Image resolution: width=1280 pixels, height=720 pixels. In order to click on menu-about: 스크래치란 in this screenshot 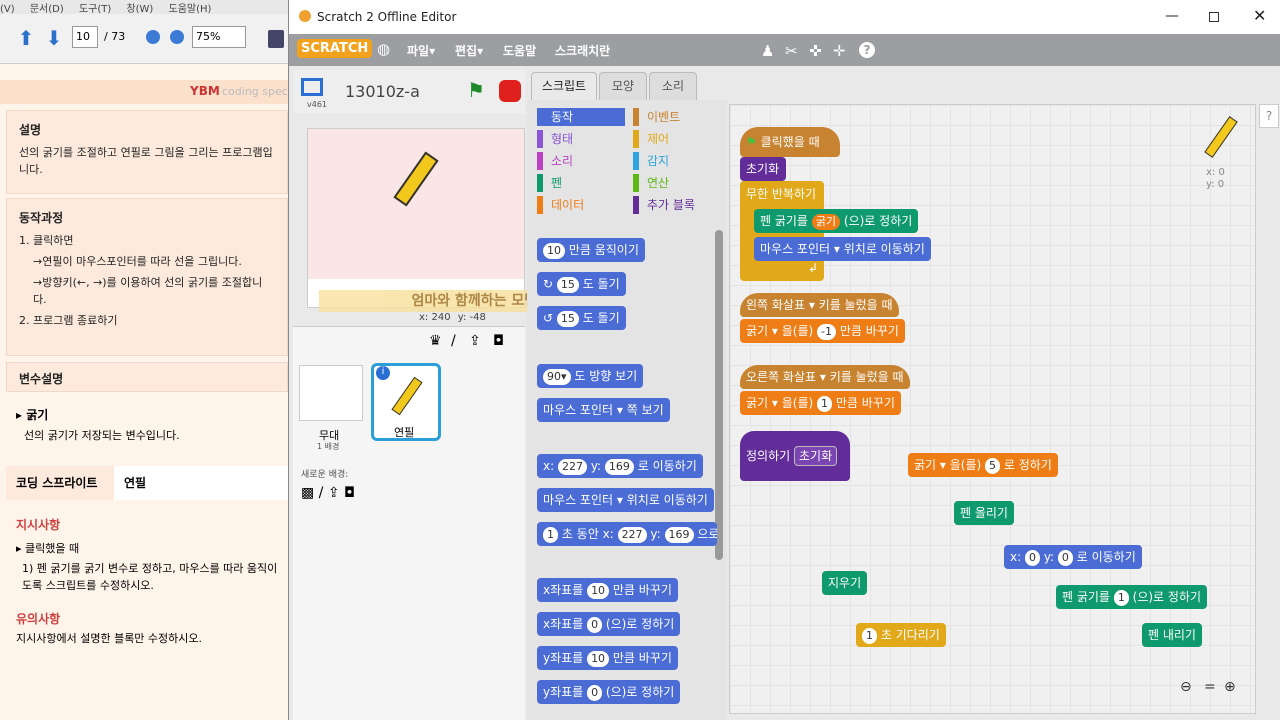, I will do `click(582, 50)`.